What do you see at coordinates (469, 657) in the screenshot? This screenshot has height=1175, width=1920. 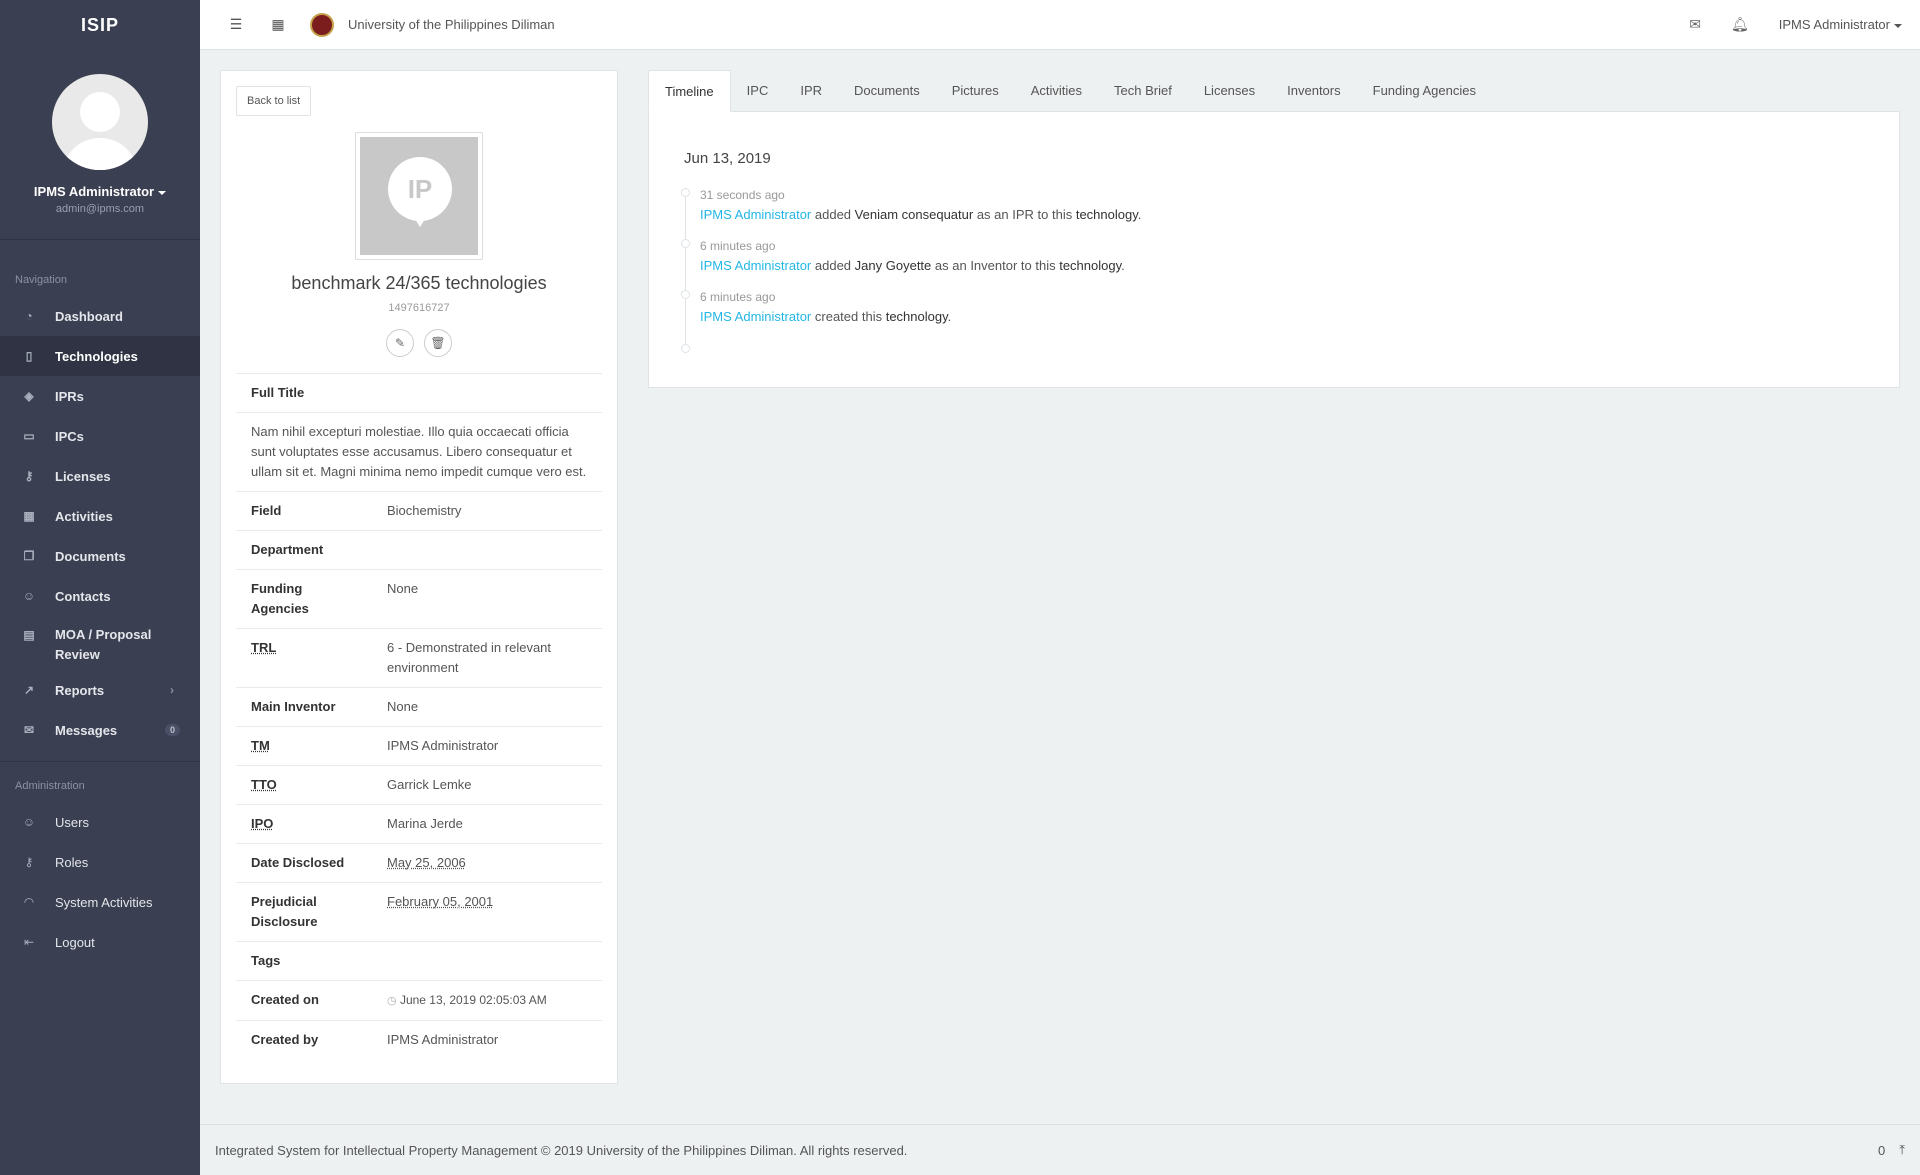 I see `detail-value: 6 - Demonstrated in relevant environment` at bounding box center [469, 657].